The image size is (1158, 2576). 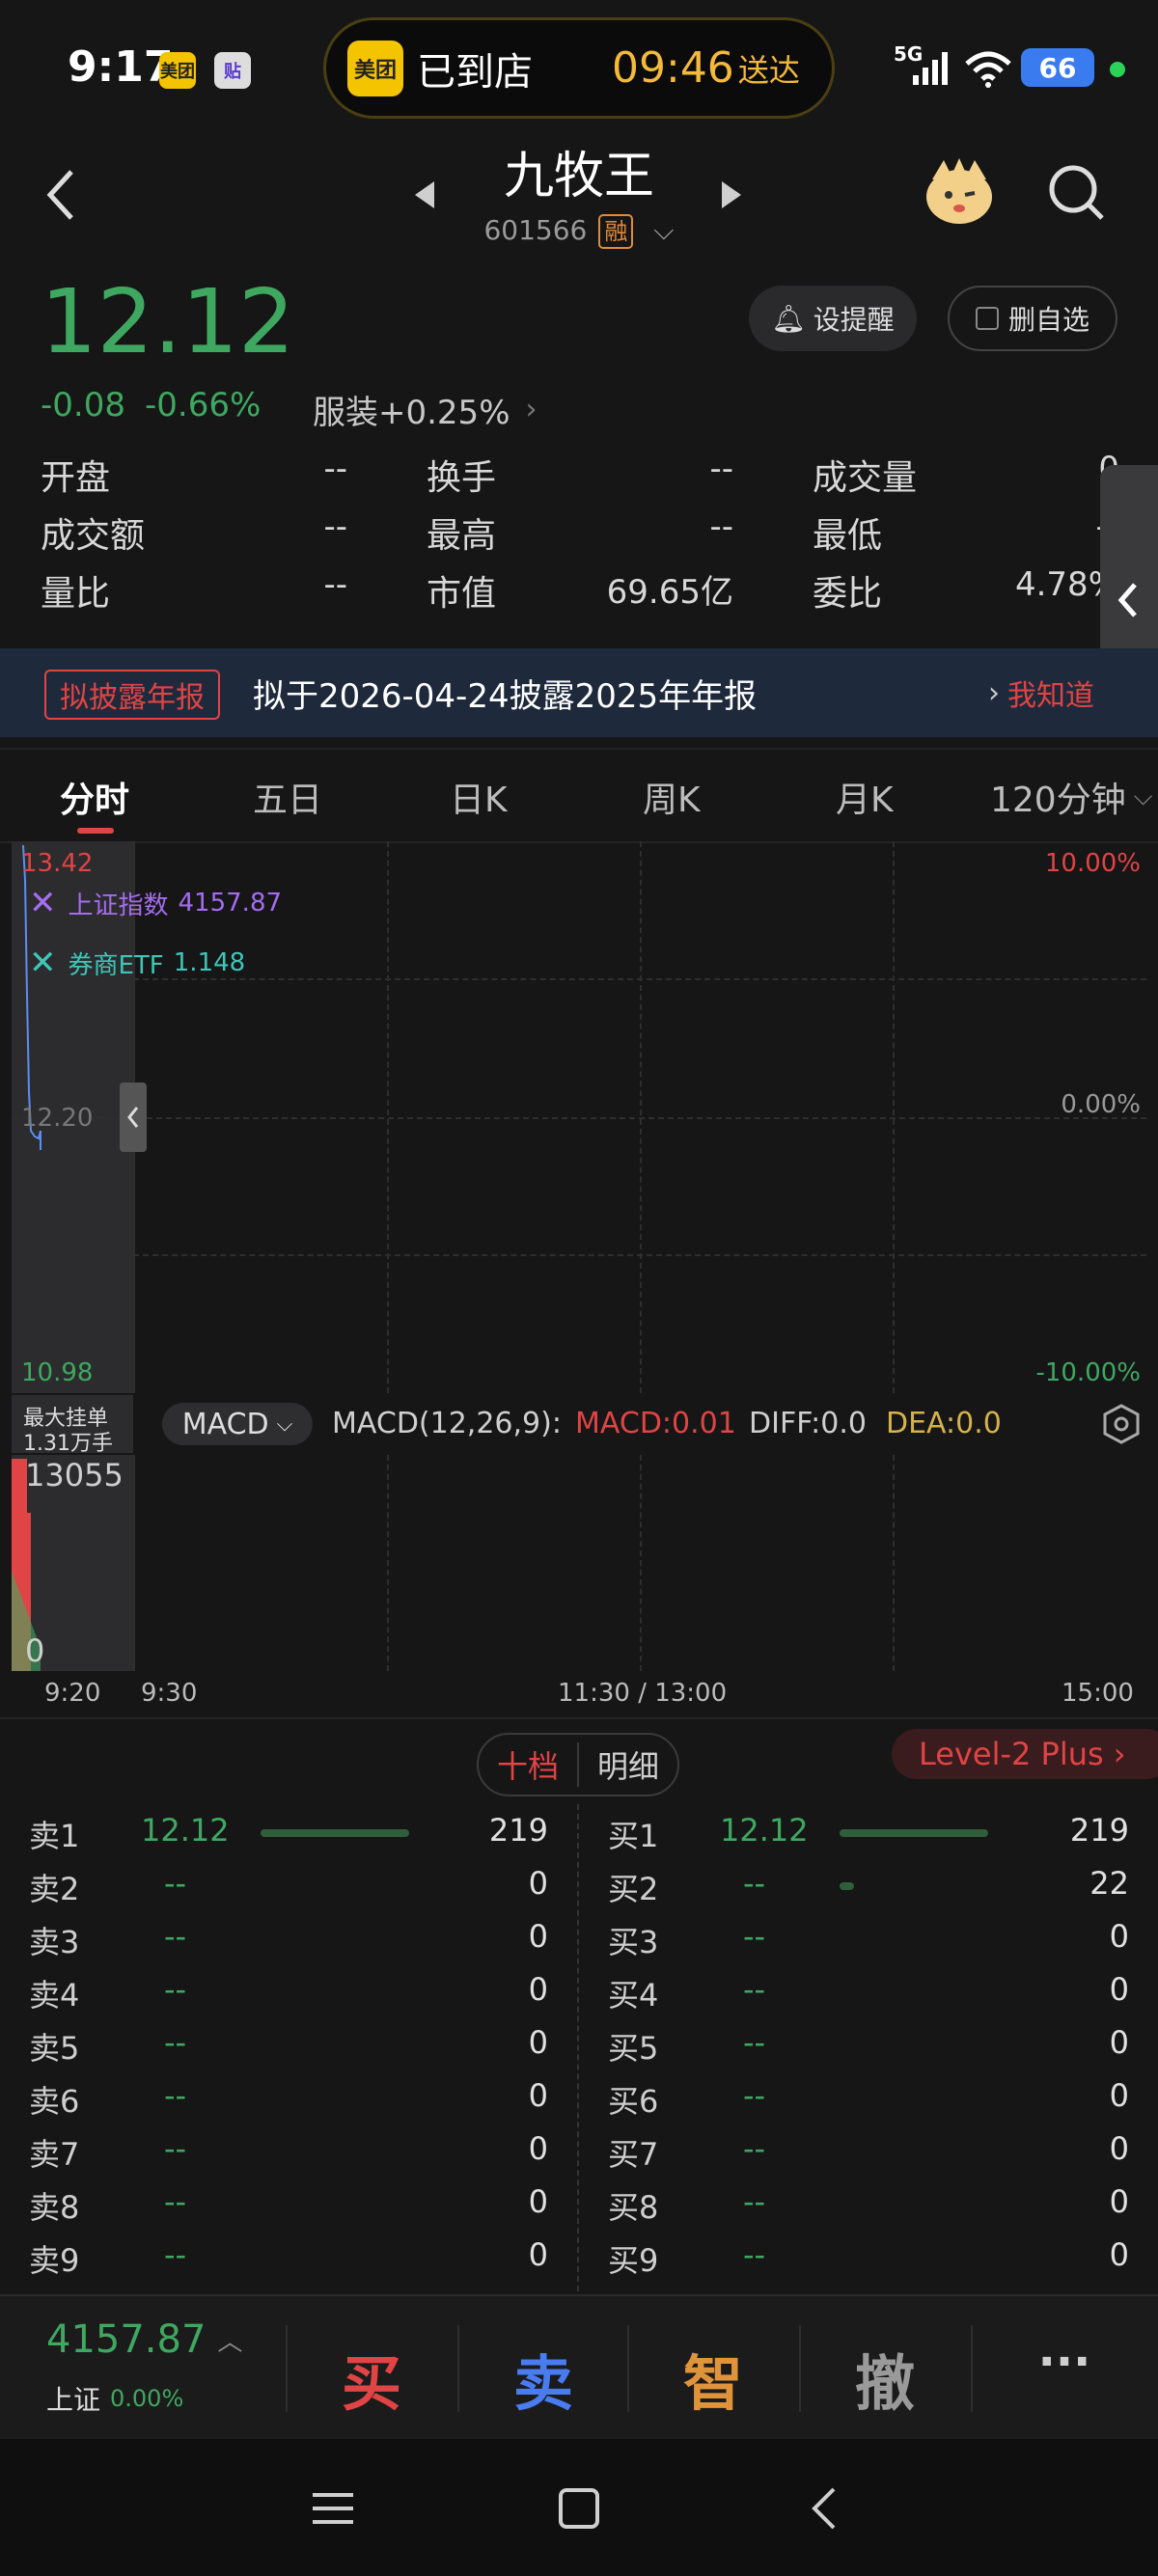 I want to click on tab-120-min: 120分钟 ⌵, so click(x=1071, y=797).